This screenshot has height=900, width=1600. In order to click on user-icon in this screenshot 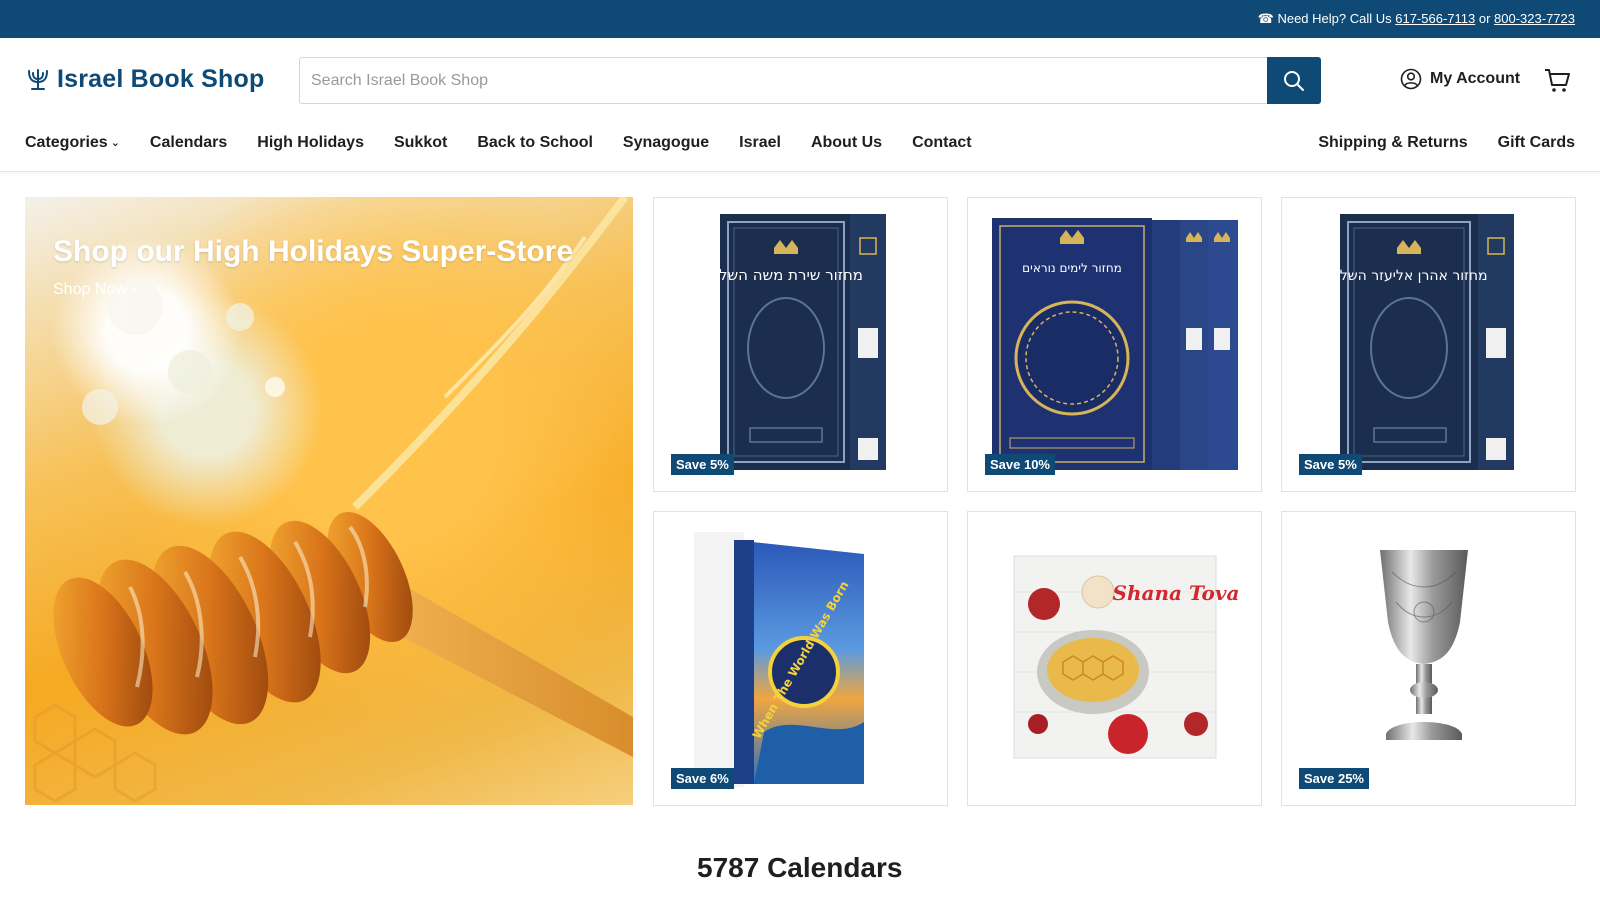, I will do `click(1411, 79)`.